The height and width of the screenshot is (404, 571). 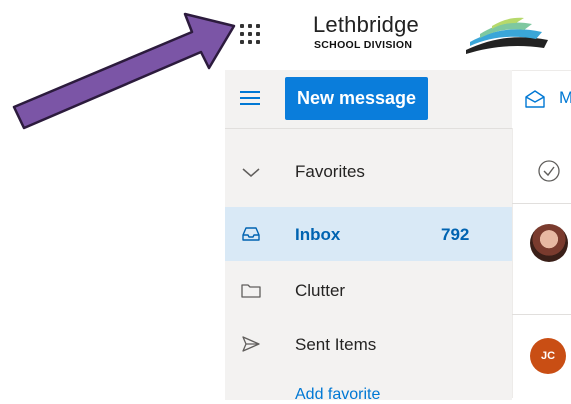 What do you see at coordinates (337, 395) in the screenshot?
I see `add-favorite-link: Add favorite` at bounding box center [337, 395].